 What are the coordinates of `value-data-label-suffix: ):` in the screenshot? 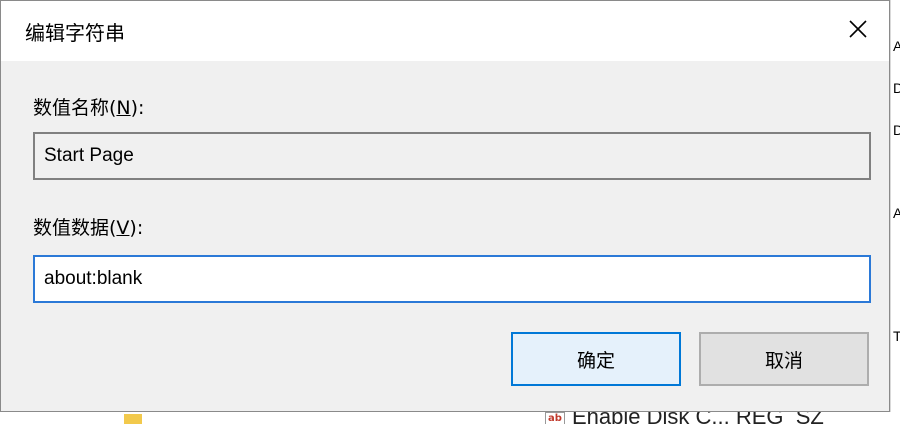 It's located at (136, 228).